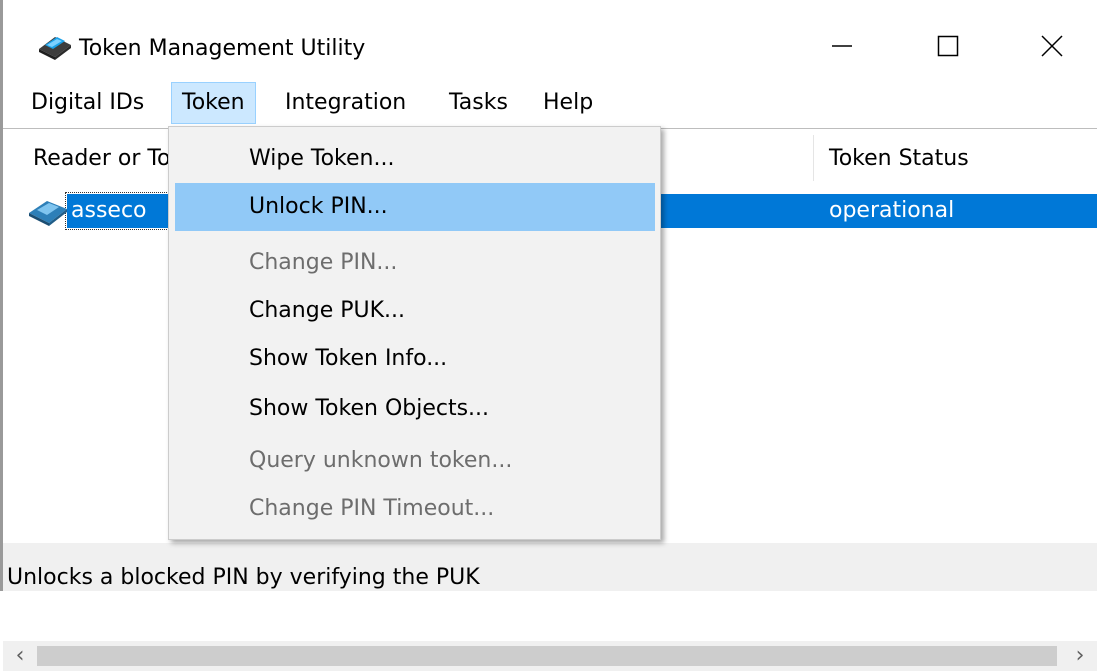 The height and width of the screenshot is (671, 1097). Describe the element at coordinates (222, 48) in the screenshot. I see `window-title: Token Management Utility` at that location.